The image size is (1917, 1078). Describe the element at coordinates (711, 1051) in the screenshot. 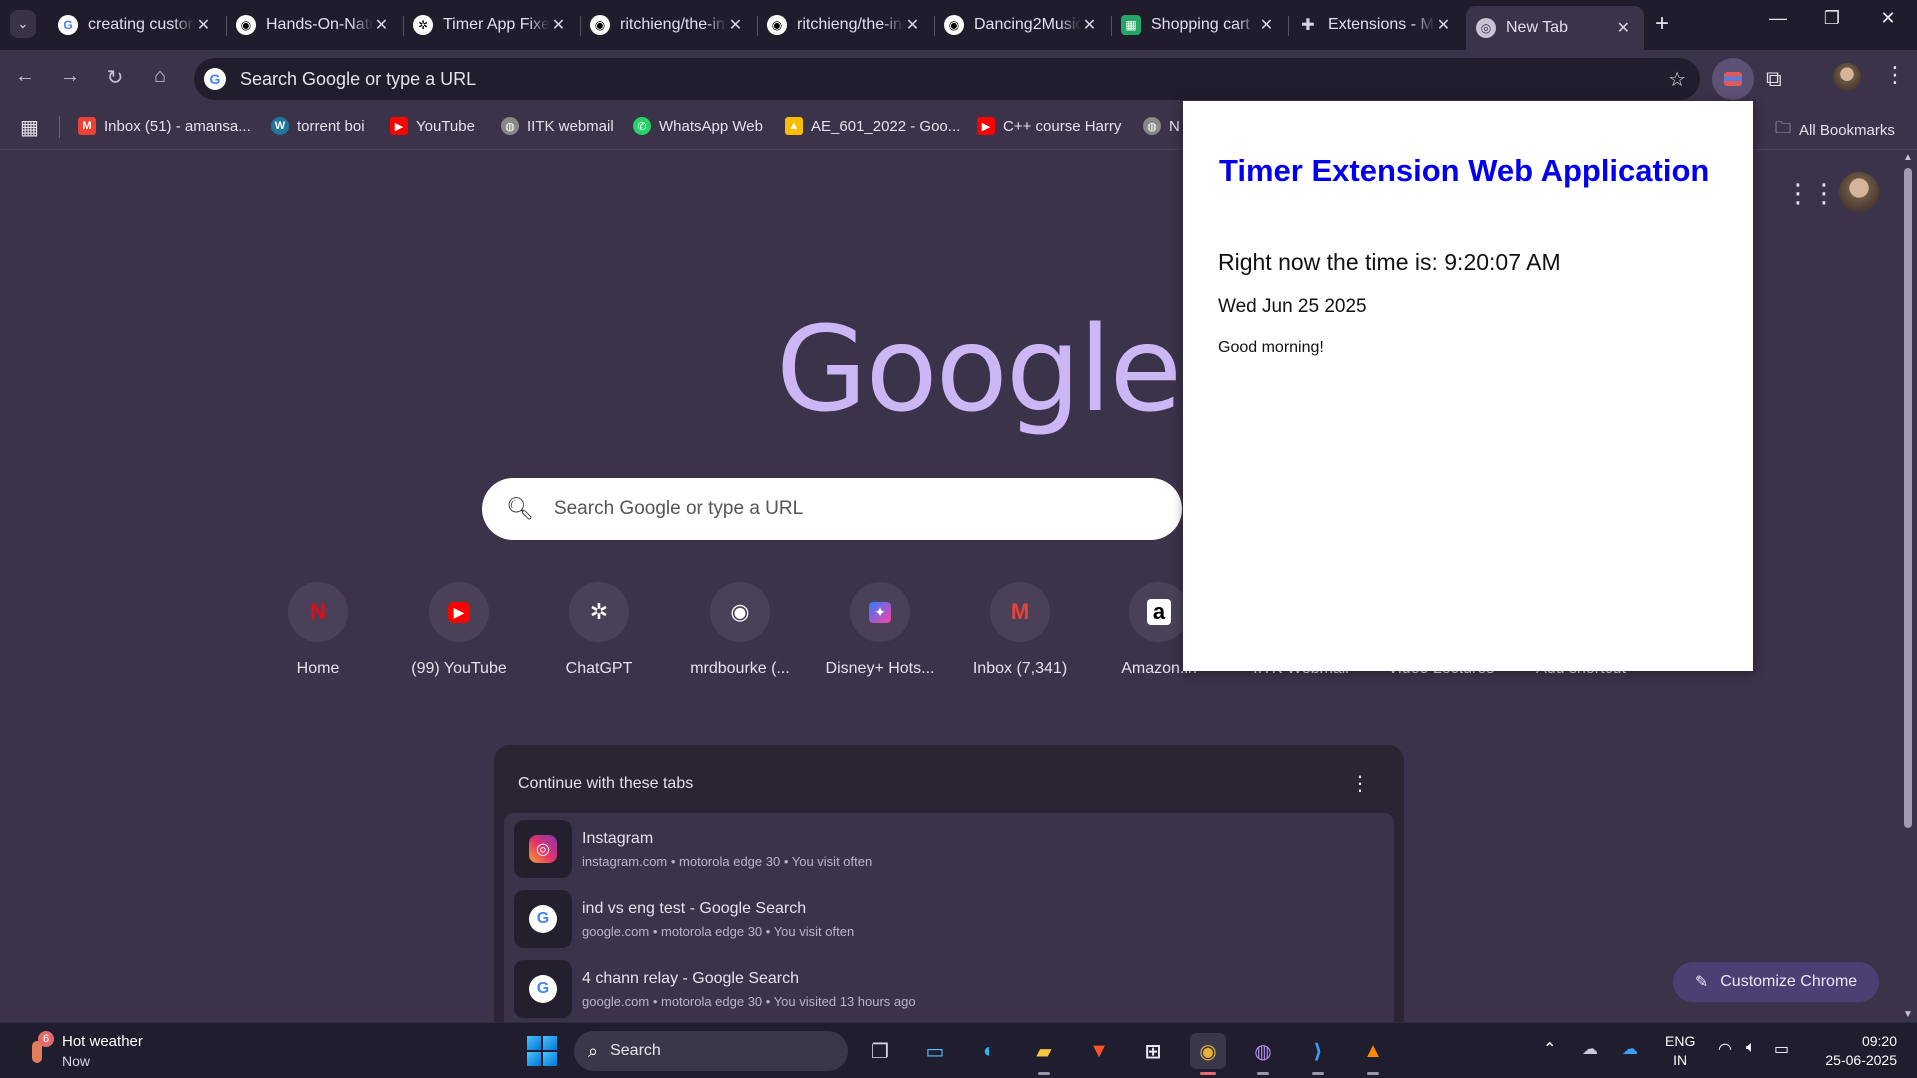

I see `taskbar-search: ⌕ Search` at that location.